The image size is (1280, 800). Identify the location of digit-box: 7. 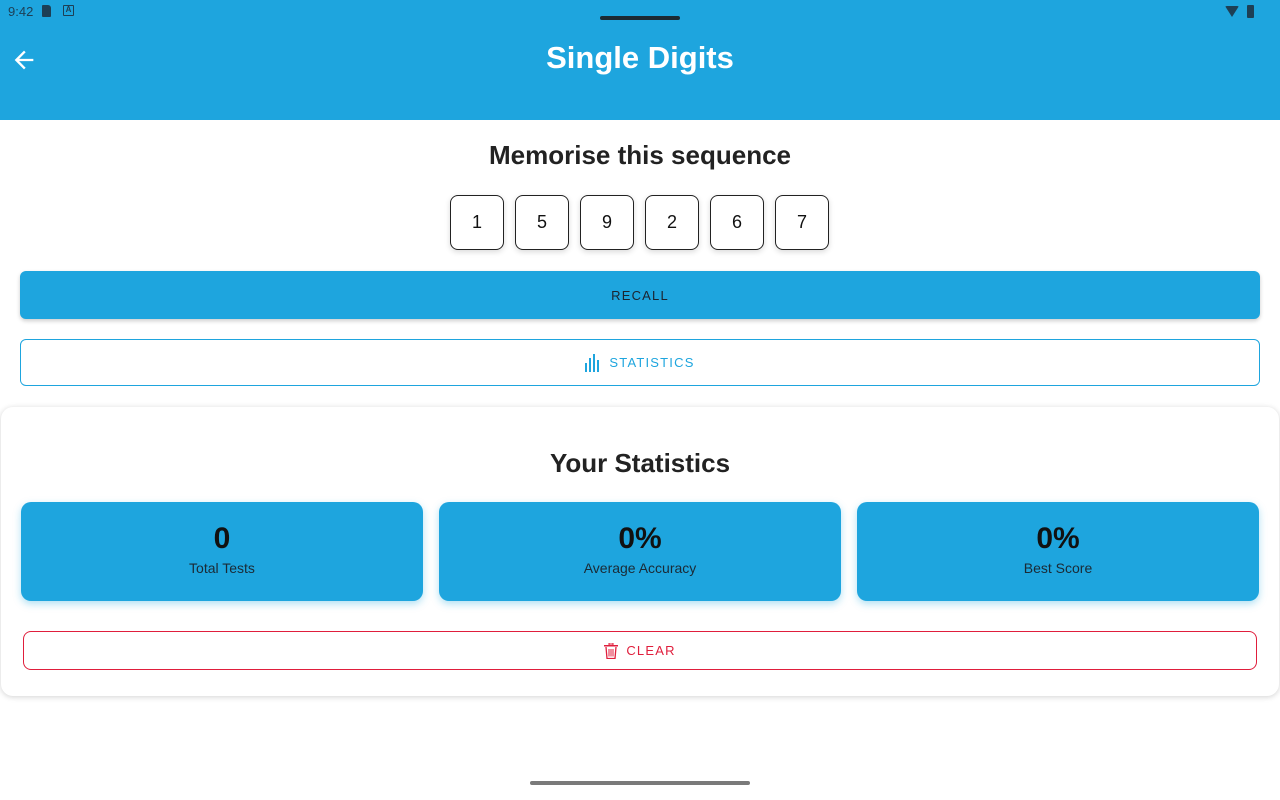
(802, 222).